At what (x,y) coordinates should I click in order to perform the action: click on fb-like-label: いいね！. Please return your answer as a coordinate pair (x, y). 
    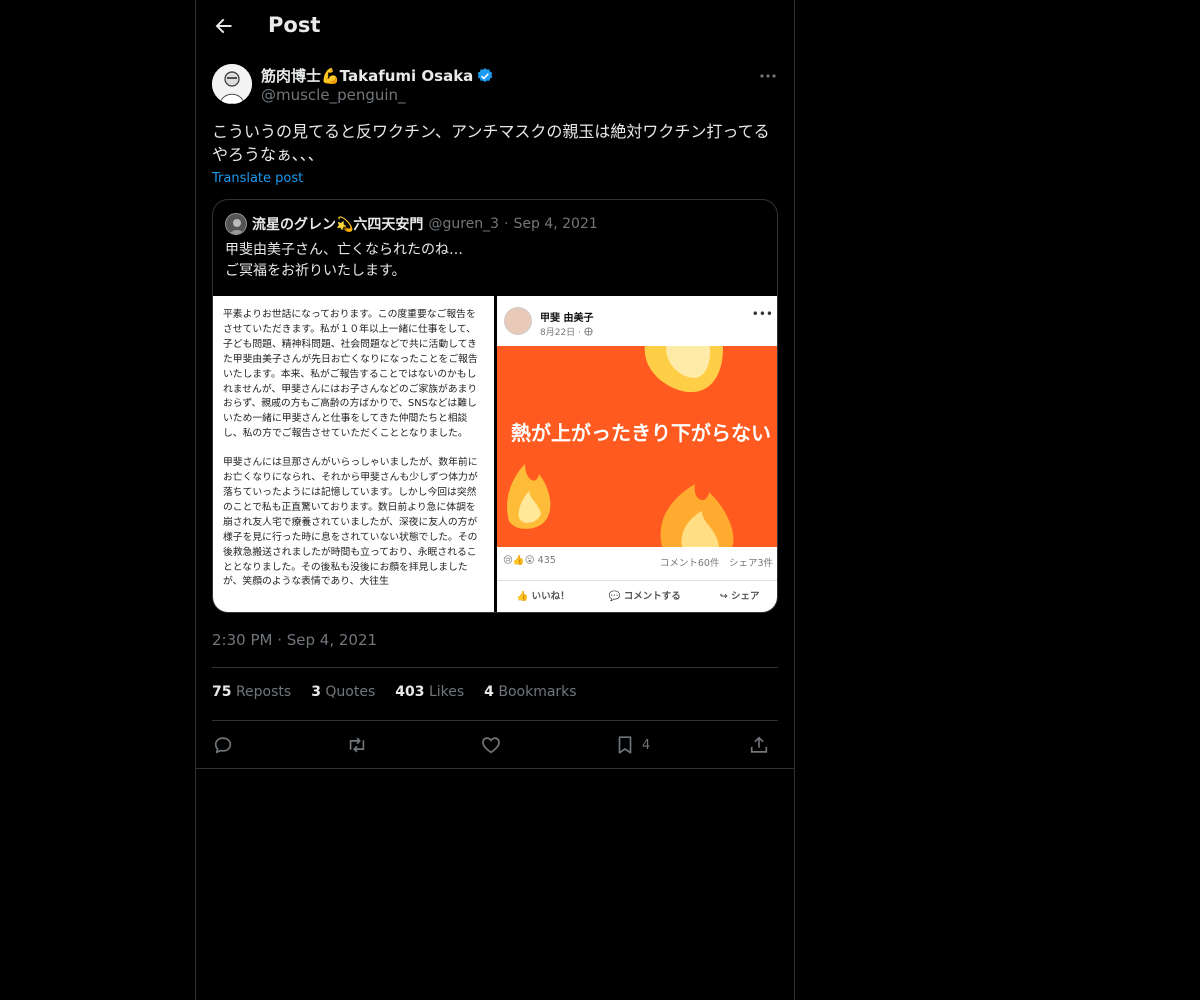
    Looking at the image, I should click on (550, 596).